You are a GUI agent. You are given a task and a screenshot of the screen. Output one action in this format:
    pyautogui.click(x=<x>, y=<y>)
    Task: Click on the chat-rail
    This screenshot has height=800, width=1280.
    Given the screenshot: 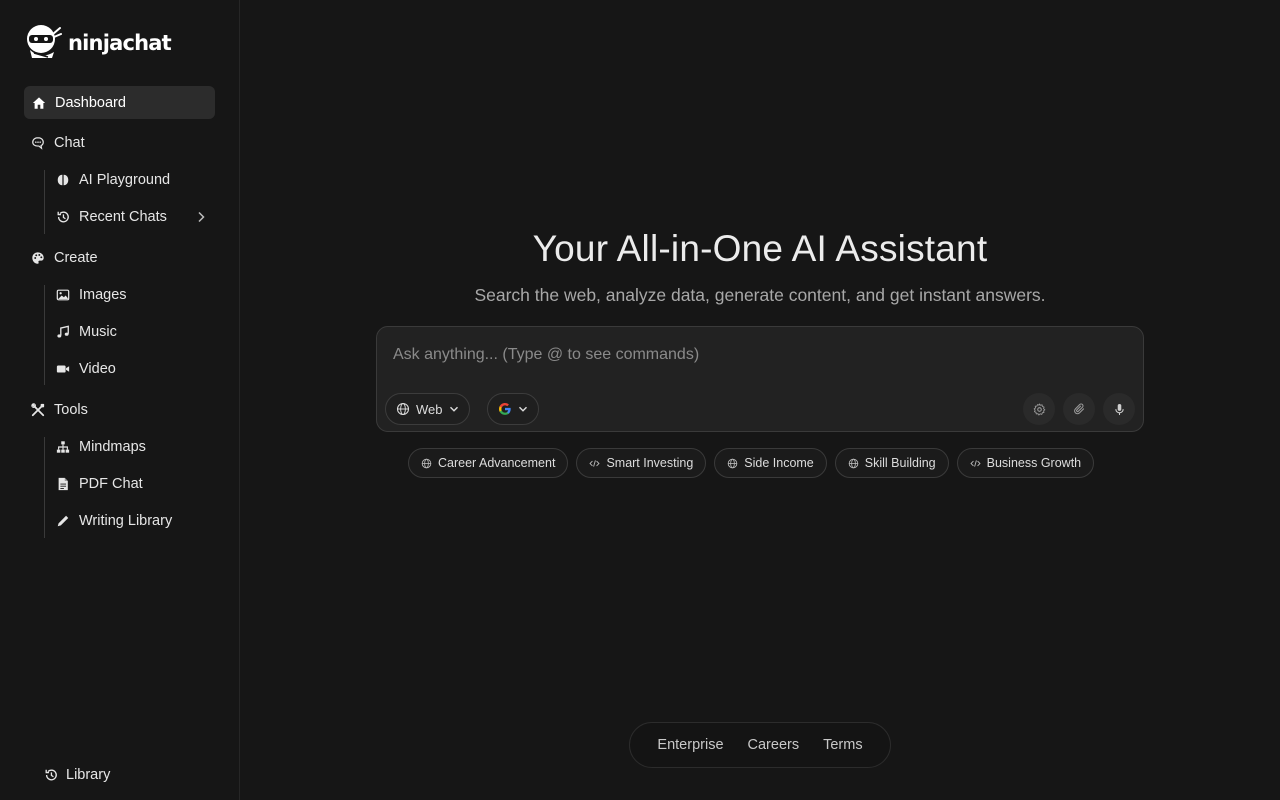 What is the action you would take?
    pyautogui.click(x=44, y=202)
    